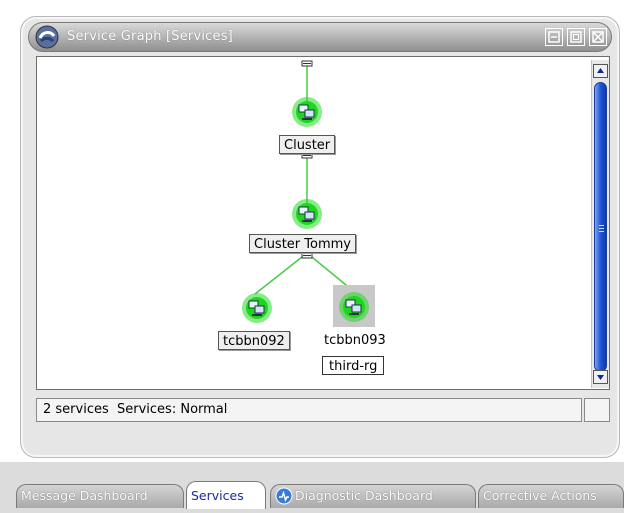  I want to click on node-sublabel: third-rg, so click(353, 365).